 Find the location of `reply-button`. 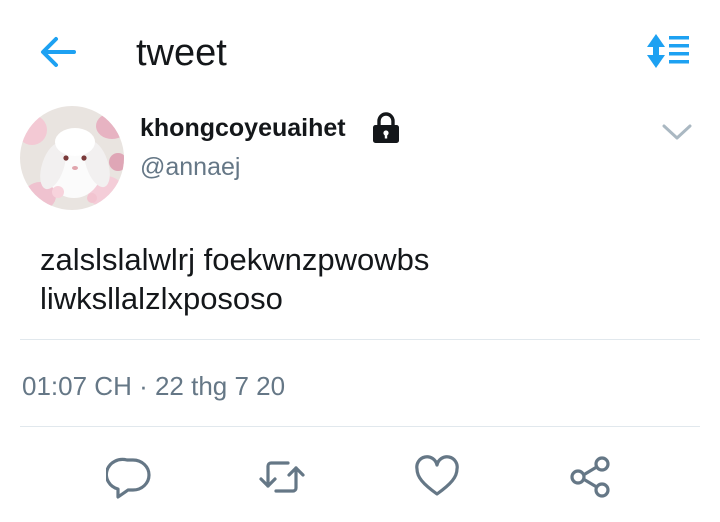

reply-button is located at coordinates (130, 477).